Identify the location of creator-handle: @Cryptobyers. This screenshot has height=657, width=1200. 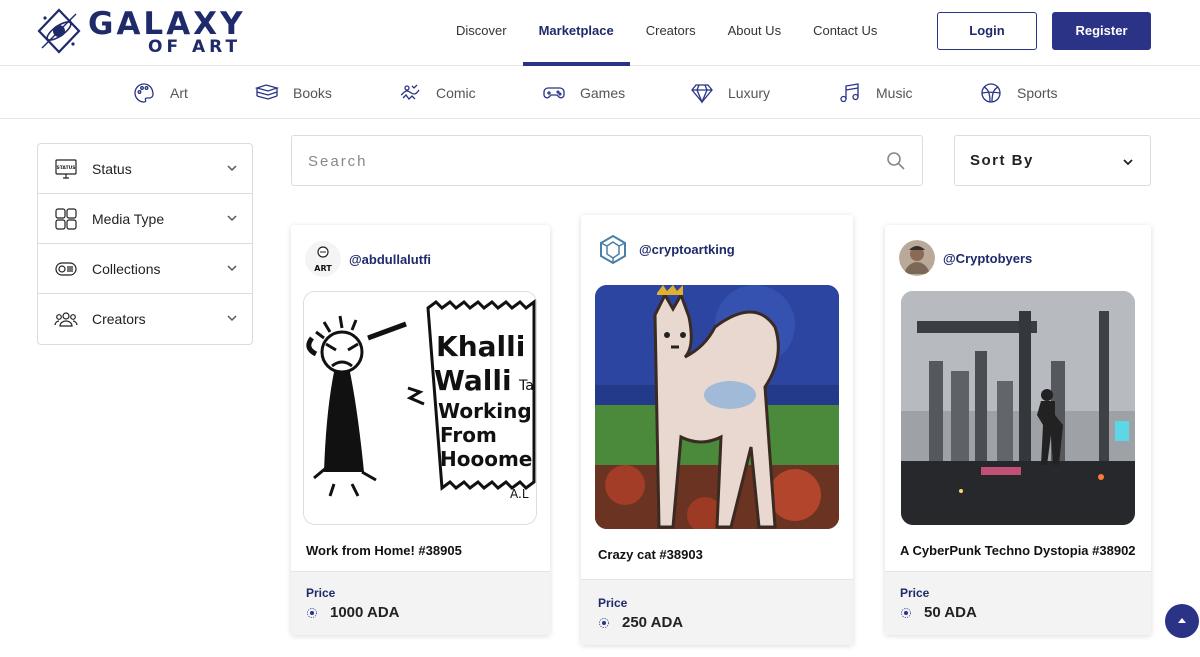
(988, 258).